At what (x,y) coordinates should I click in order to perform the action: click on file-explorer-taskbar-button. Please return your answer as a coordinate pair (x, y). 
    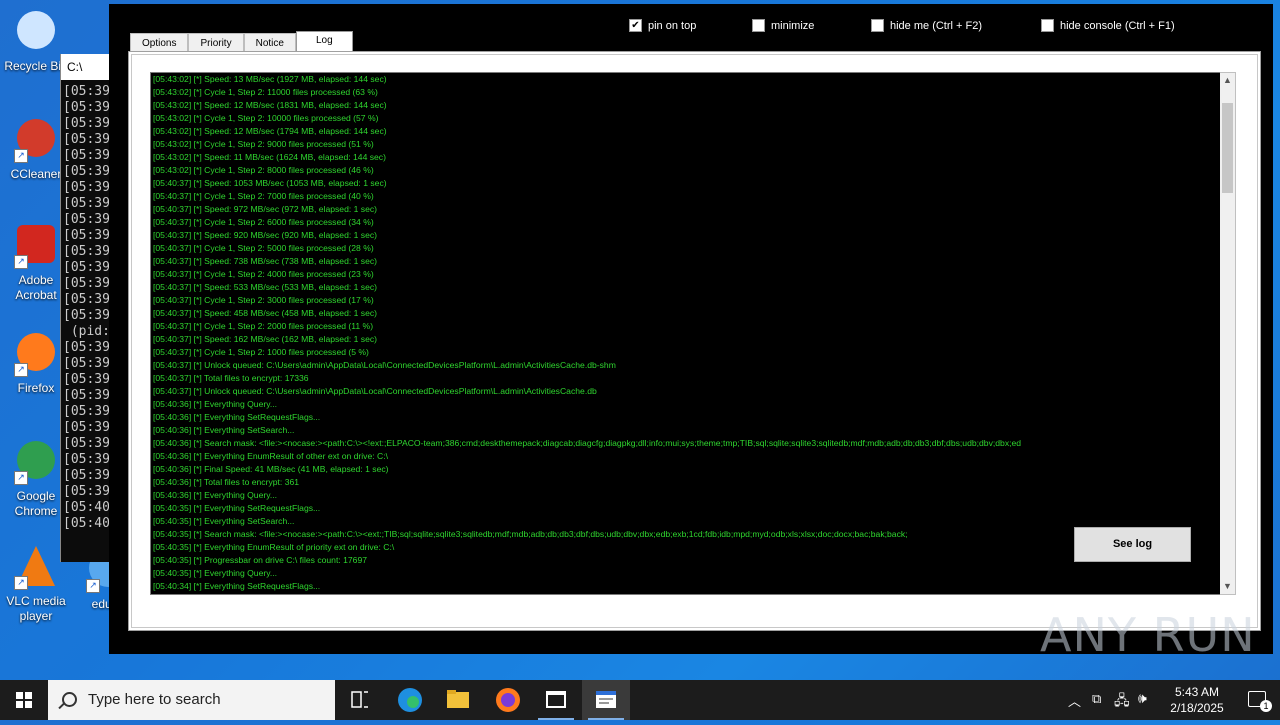
    Looking at the image, I should click on (458, 700).